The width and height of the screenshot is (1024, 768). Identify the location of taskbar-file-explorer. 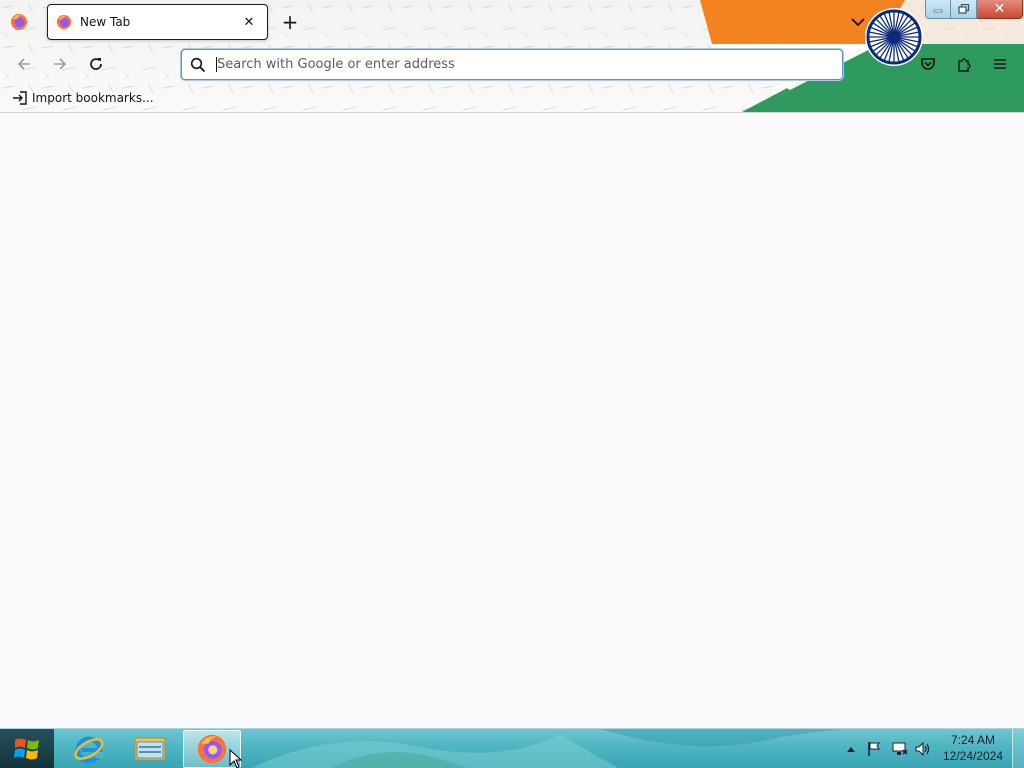
(150, 749).